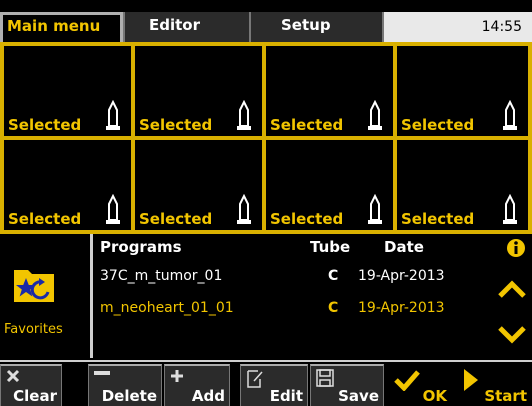 The image size is (532, 406). Describe the element at coordinates (177, 376) in the screenshot. I see `plus-icon` at that location.